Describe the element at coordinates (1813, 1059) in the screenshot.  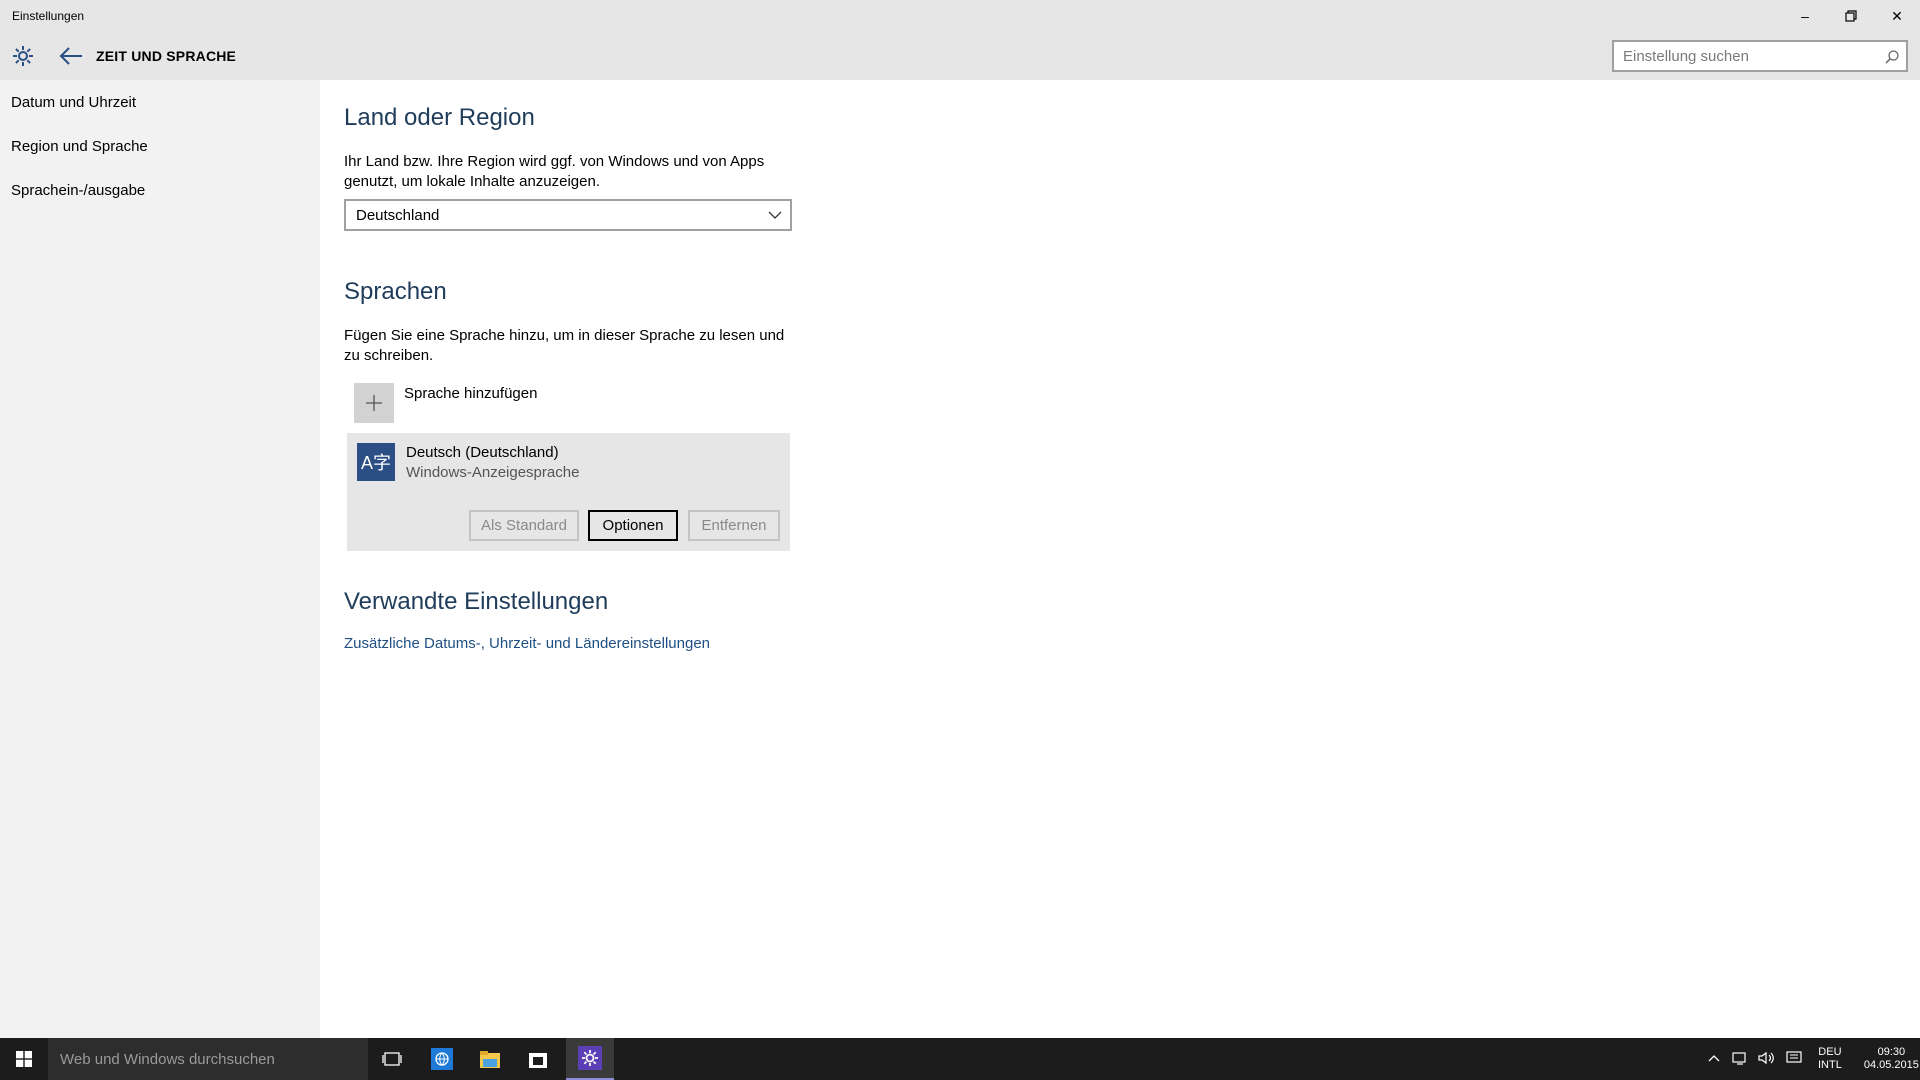
I see `system-tray: DEU INTL 09:30 04.05.2015` at that location.